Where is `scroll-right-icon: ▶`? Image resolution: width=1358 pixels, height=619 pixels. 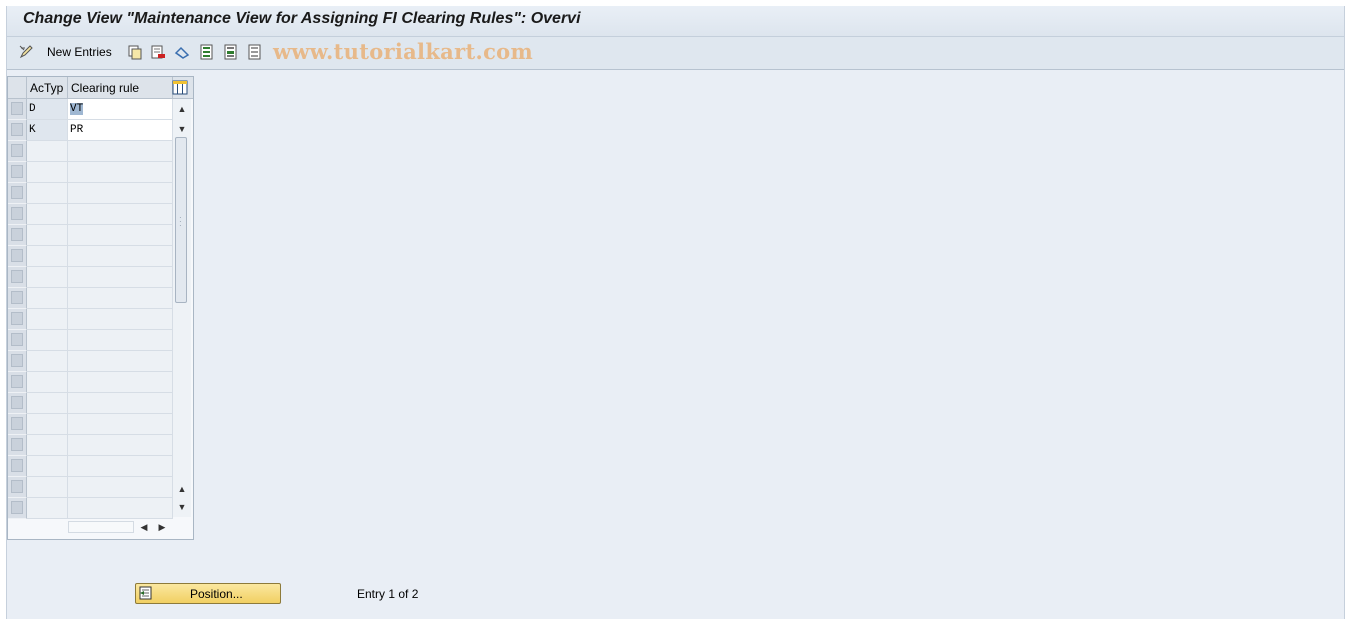 scroll-right-icon: ▶ is located at coordinates (162, 527).